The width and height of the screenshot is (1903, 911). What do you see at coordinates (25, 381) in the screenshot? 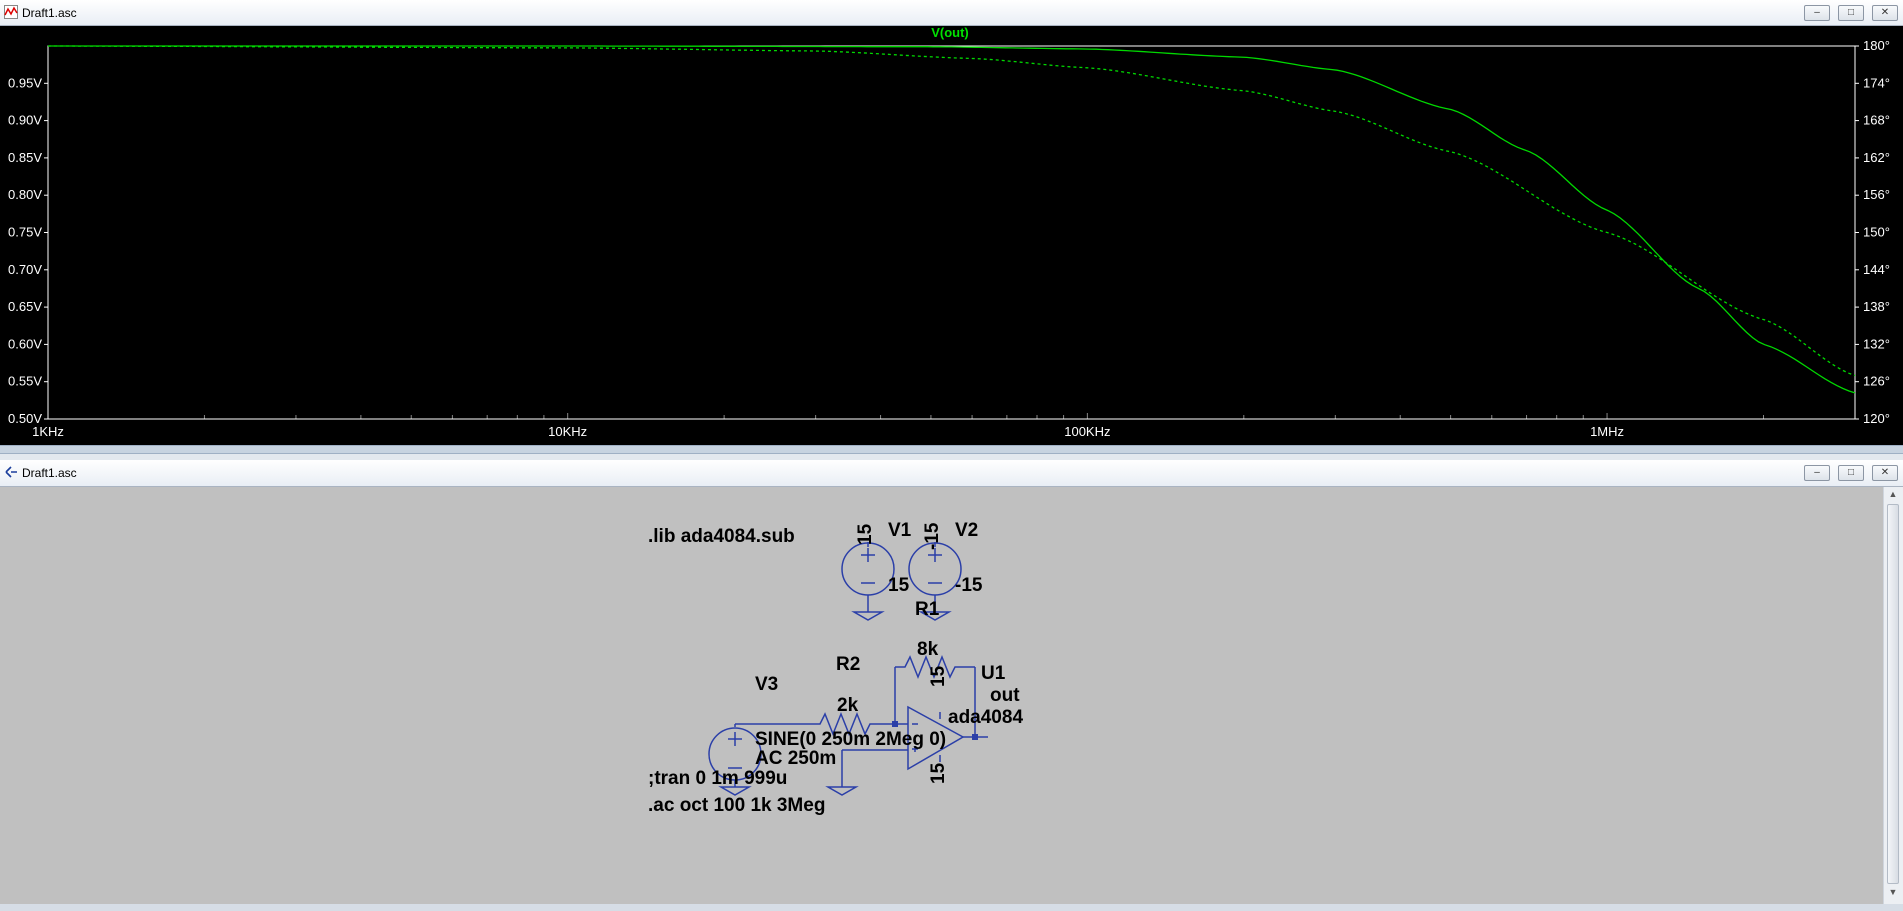
I see `y-tick-label: 0.55V` at bounding box center [25, 381].